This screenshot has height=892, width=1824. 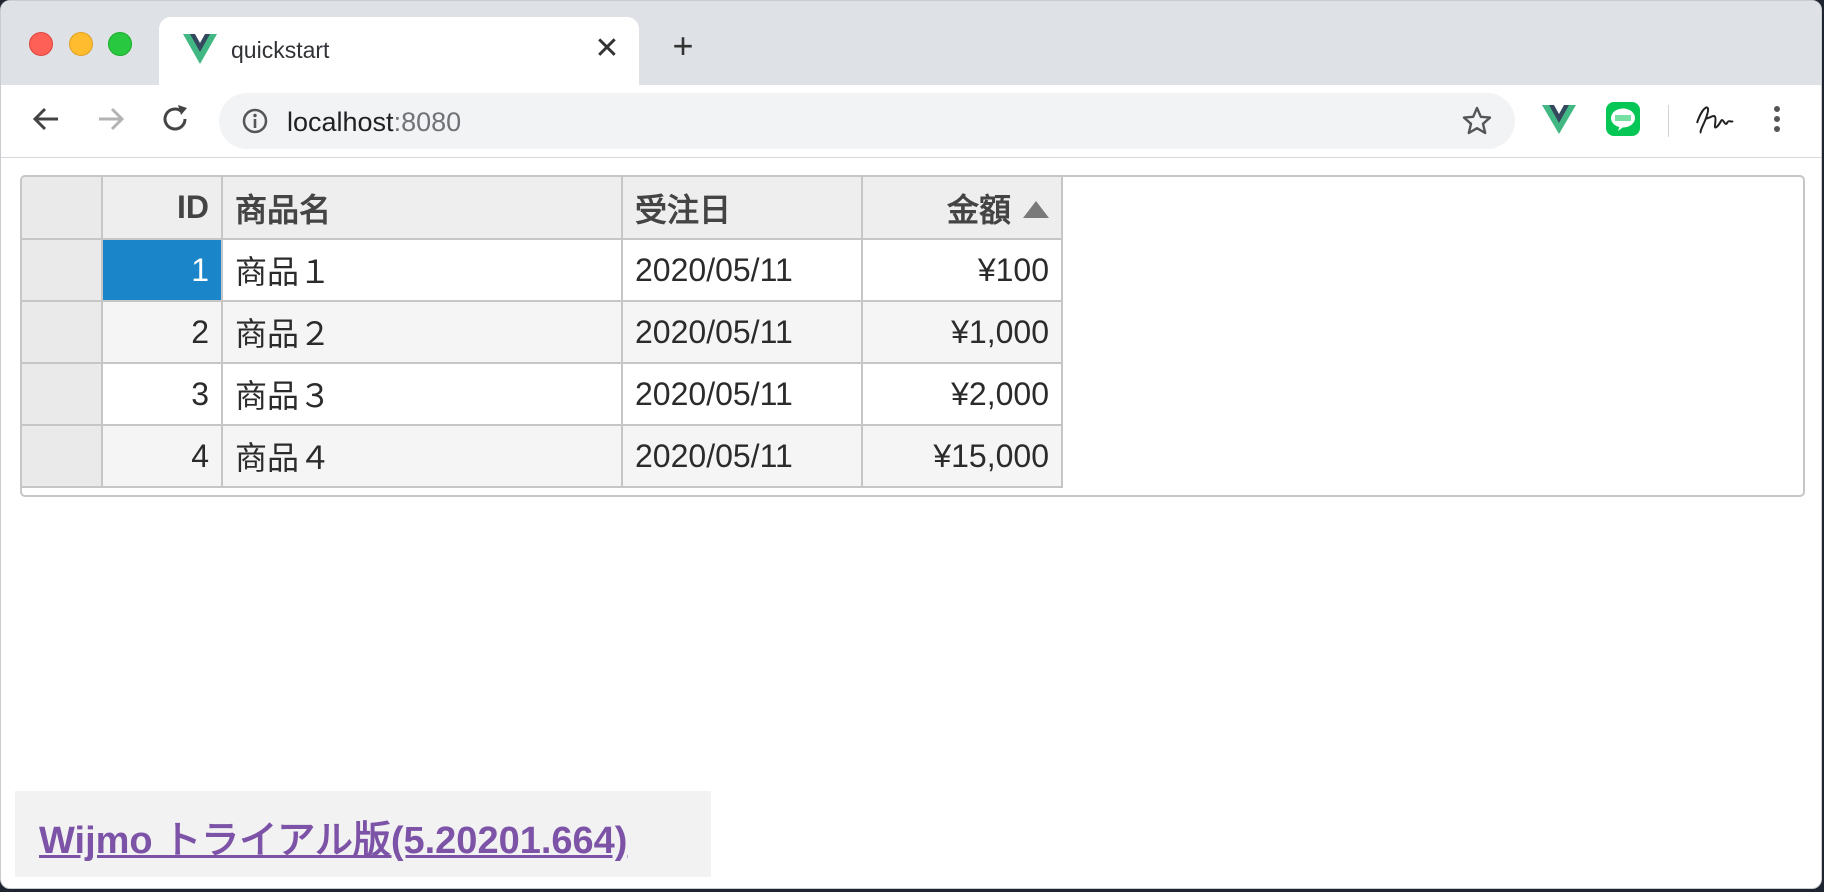 I want to click on maximize-window-button, so click(x=120, y=44).